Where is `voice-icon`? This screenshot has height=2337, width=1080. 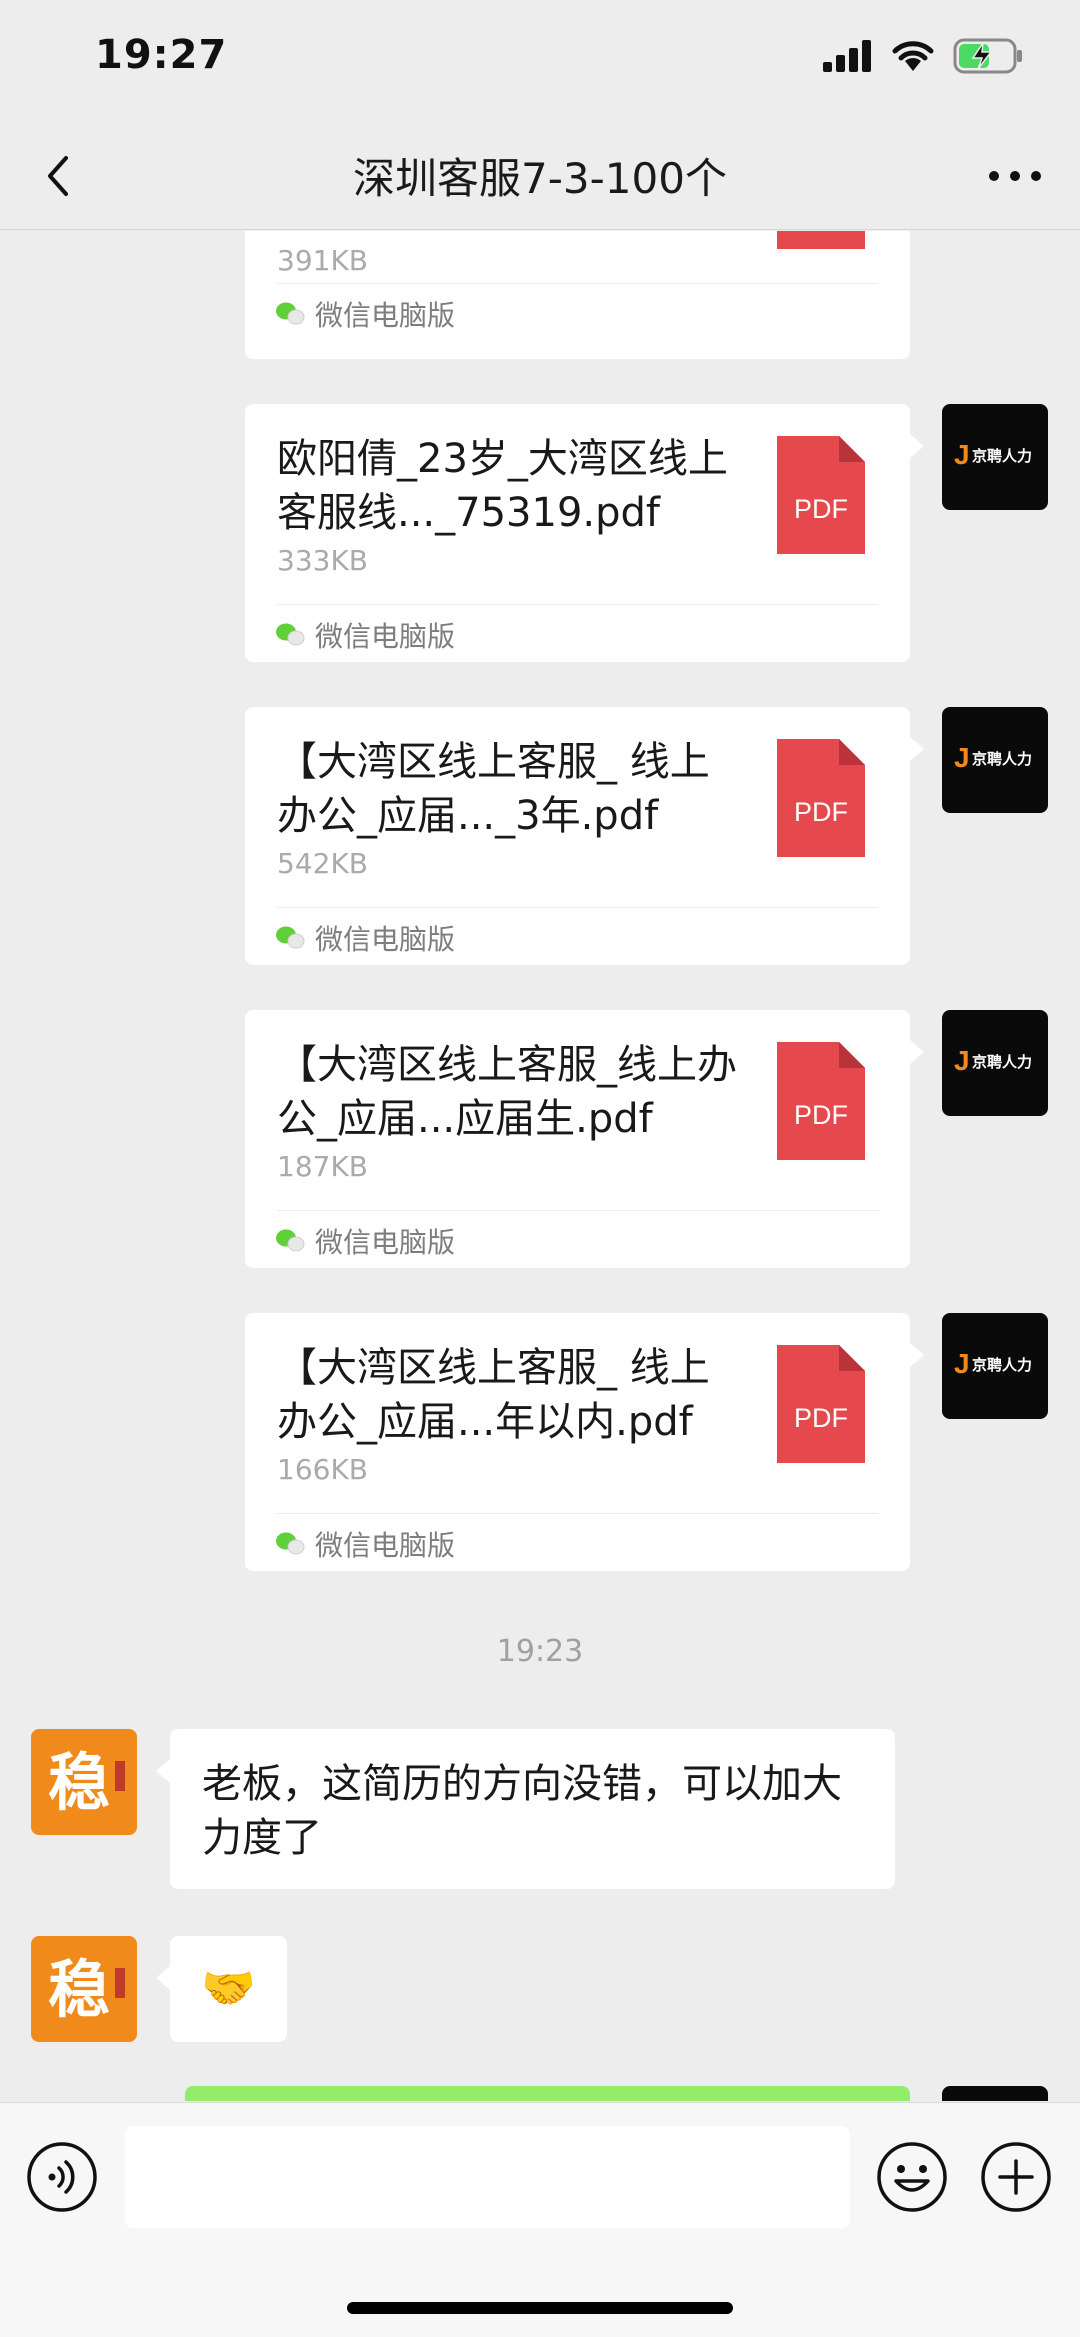
voice-icon is located at coordinates (62, 2177).